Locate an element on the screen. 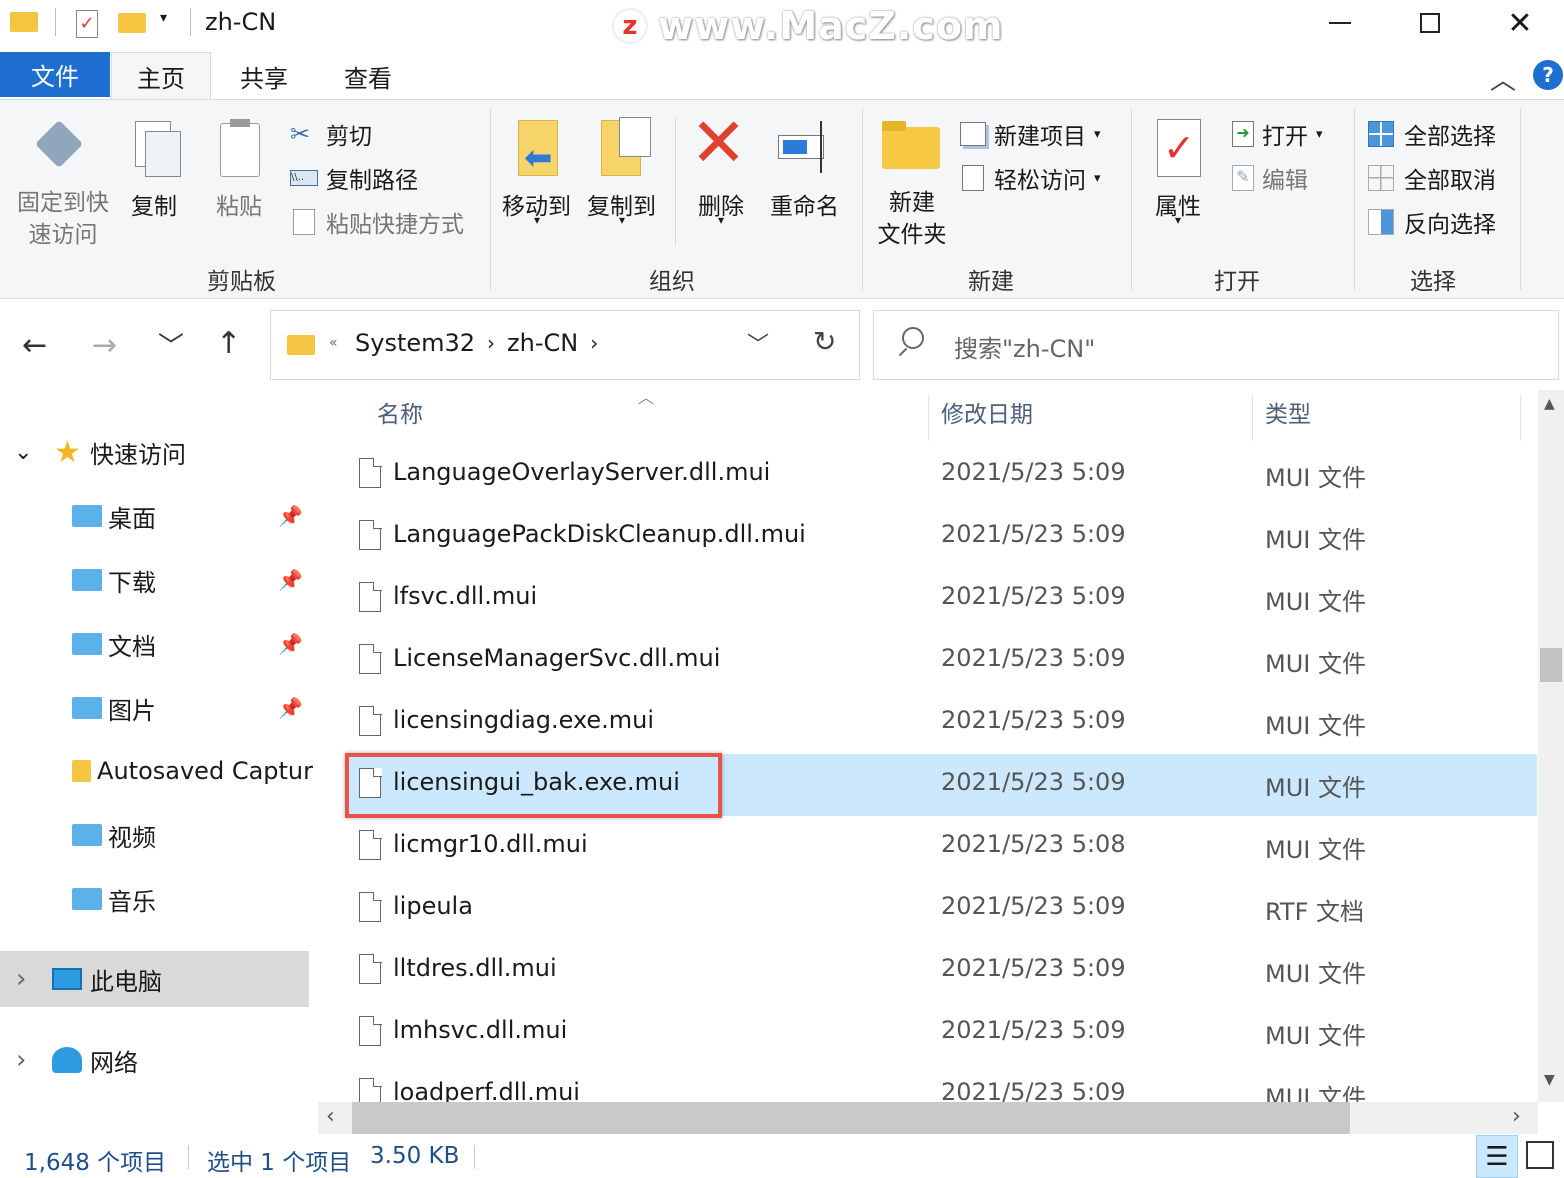 Image resolution: width=1564 pixels, height=1178 pixels. file-name: LicenseManagerSvc.dll.mui is located at coordinates (557, 658).